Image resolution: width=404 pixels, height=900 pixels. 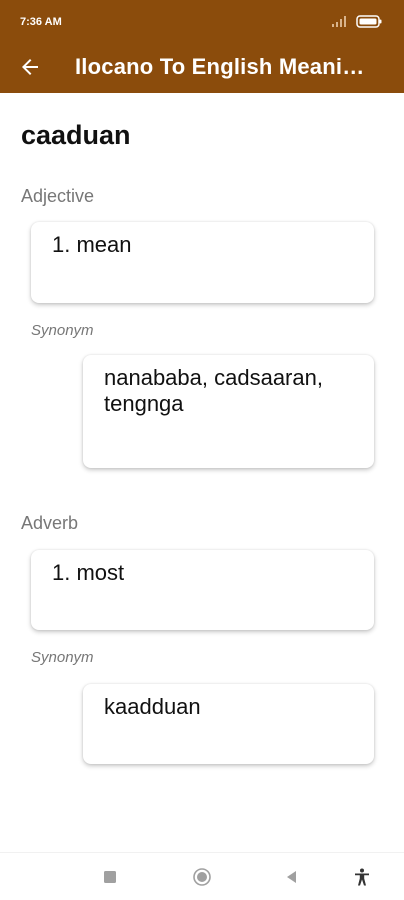 What do you see at coordinates (202, 262) in the screenshot?
I see `meaning-card: 1. mean` at bounding box center [202, 262].